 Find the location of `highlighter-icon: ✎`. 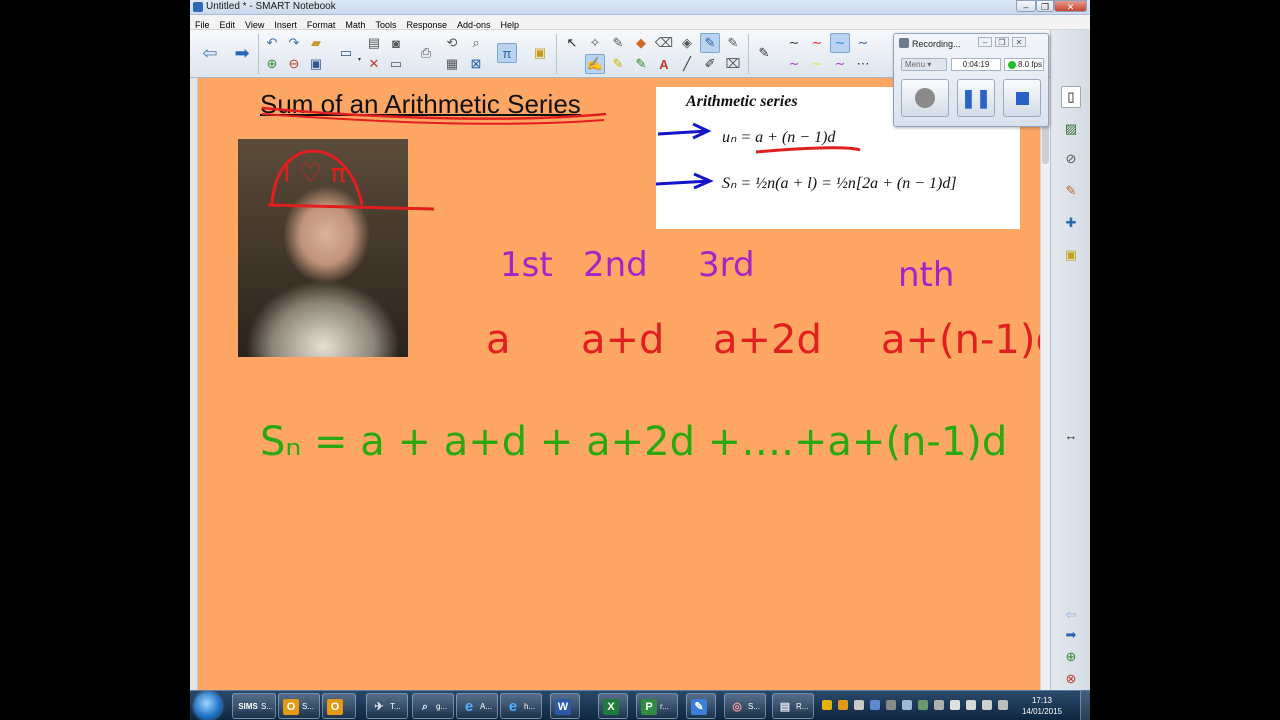

highlighter-icon: ✎ is located at coordinates (618, 64).